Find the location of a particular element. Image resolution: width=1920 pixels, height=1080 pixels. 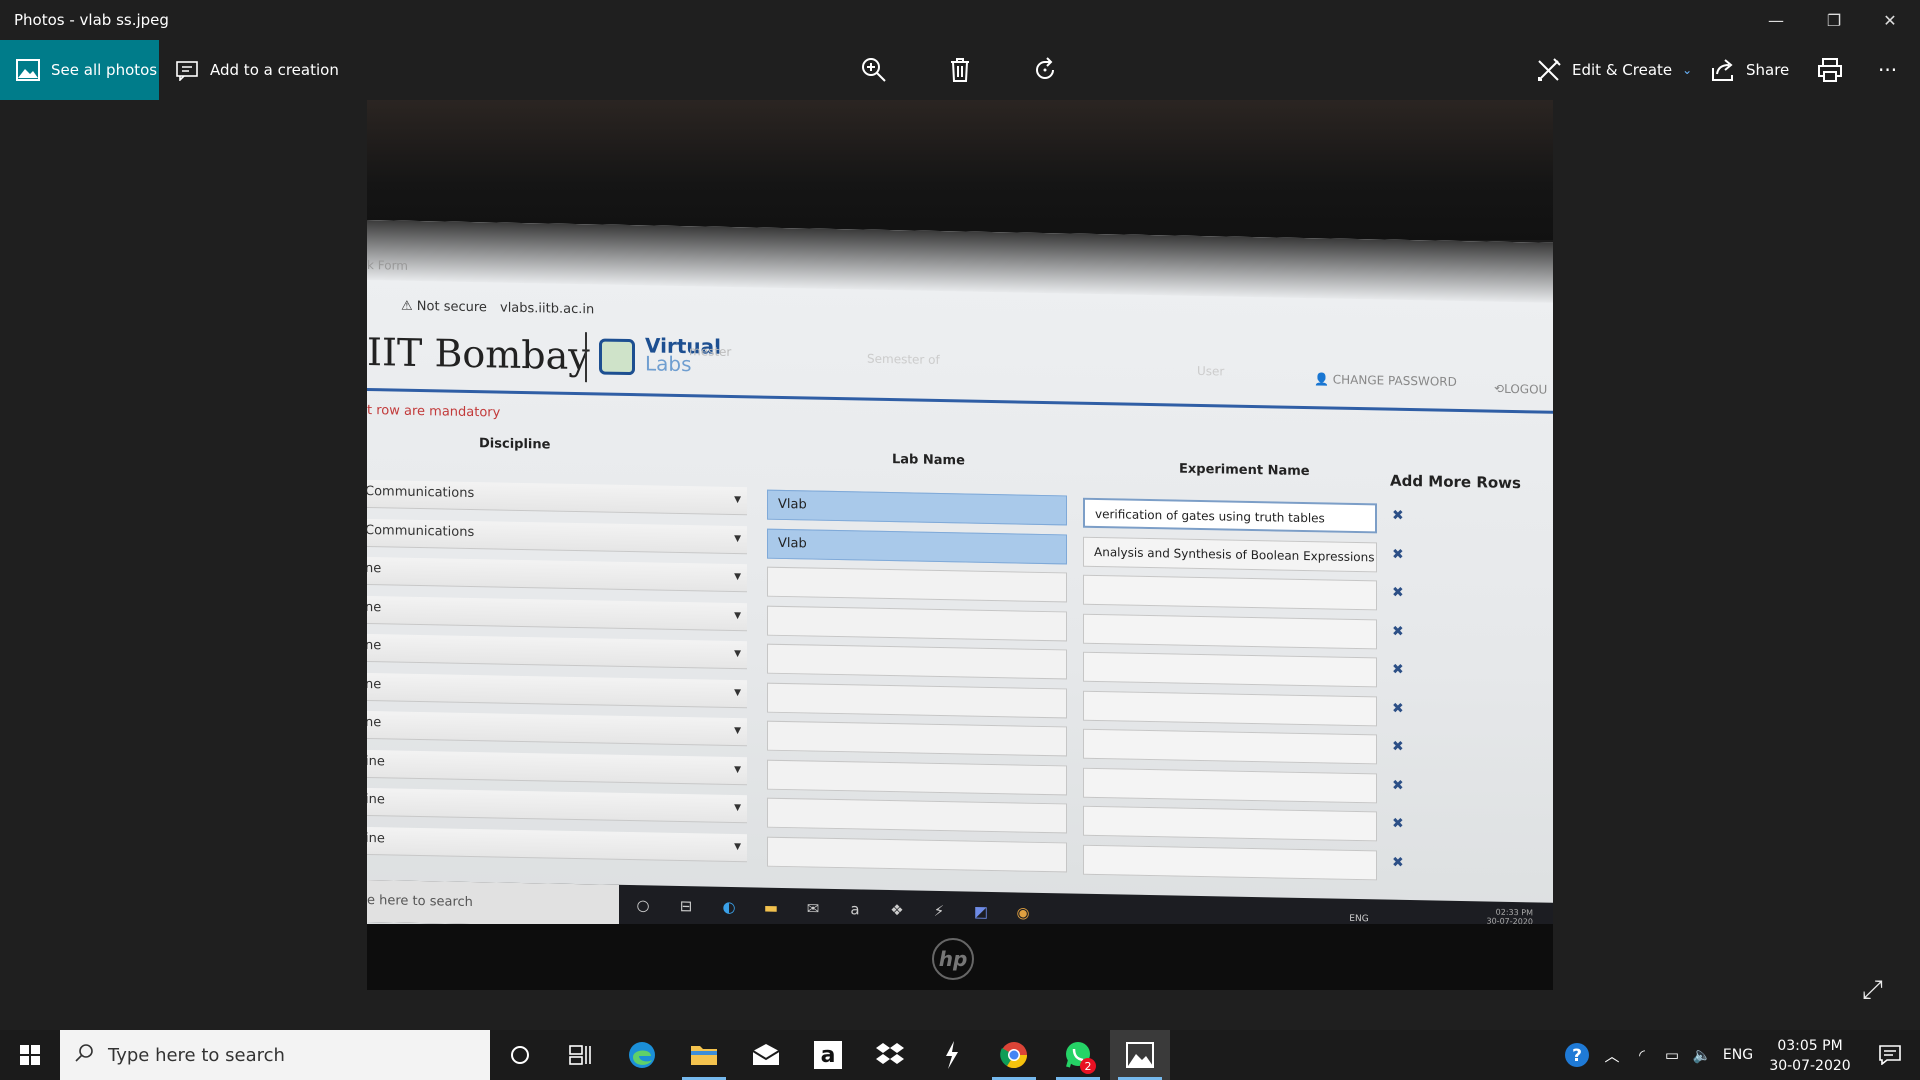

add-to-creation-button: Add to a creation is located at coordinates (256, 70).